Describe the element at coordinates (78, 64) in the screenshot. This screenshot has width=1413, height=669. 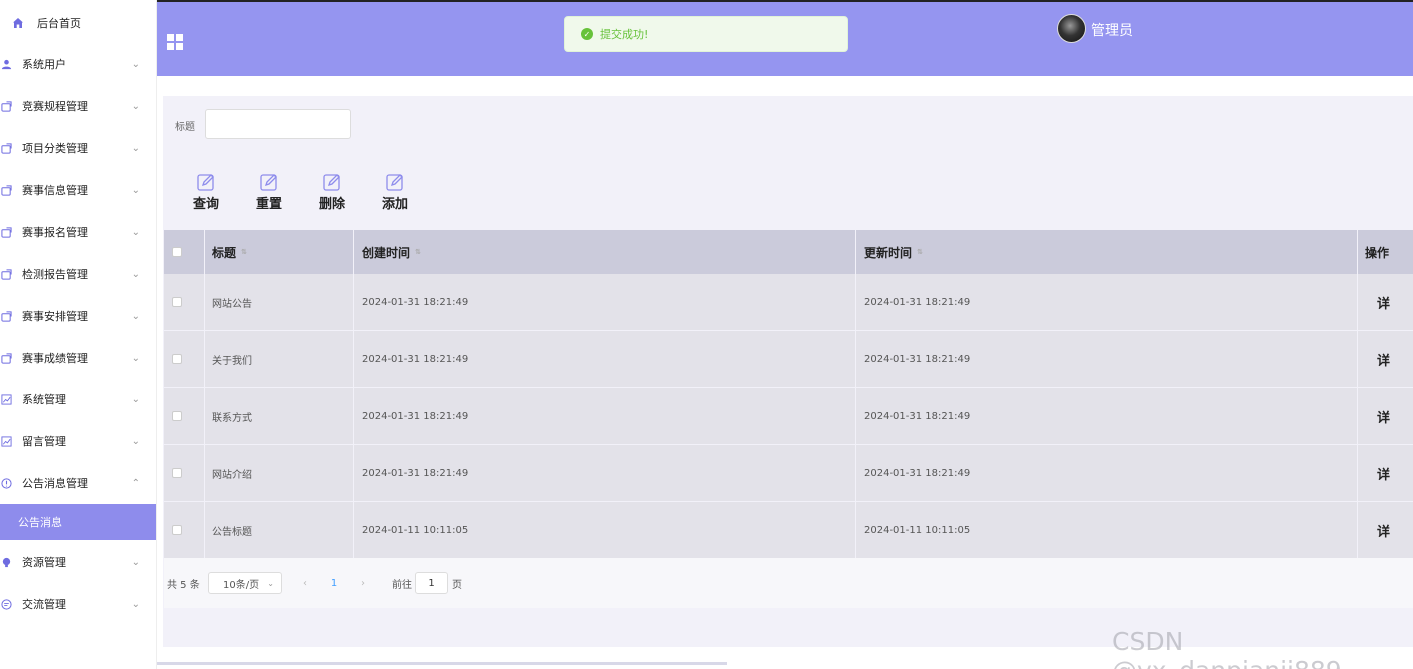
I see `sidebar-item-1: 系统用户 ⌄` at that location.